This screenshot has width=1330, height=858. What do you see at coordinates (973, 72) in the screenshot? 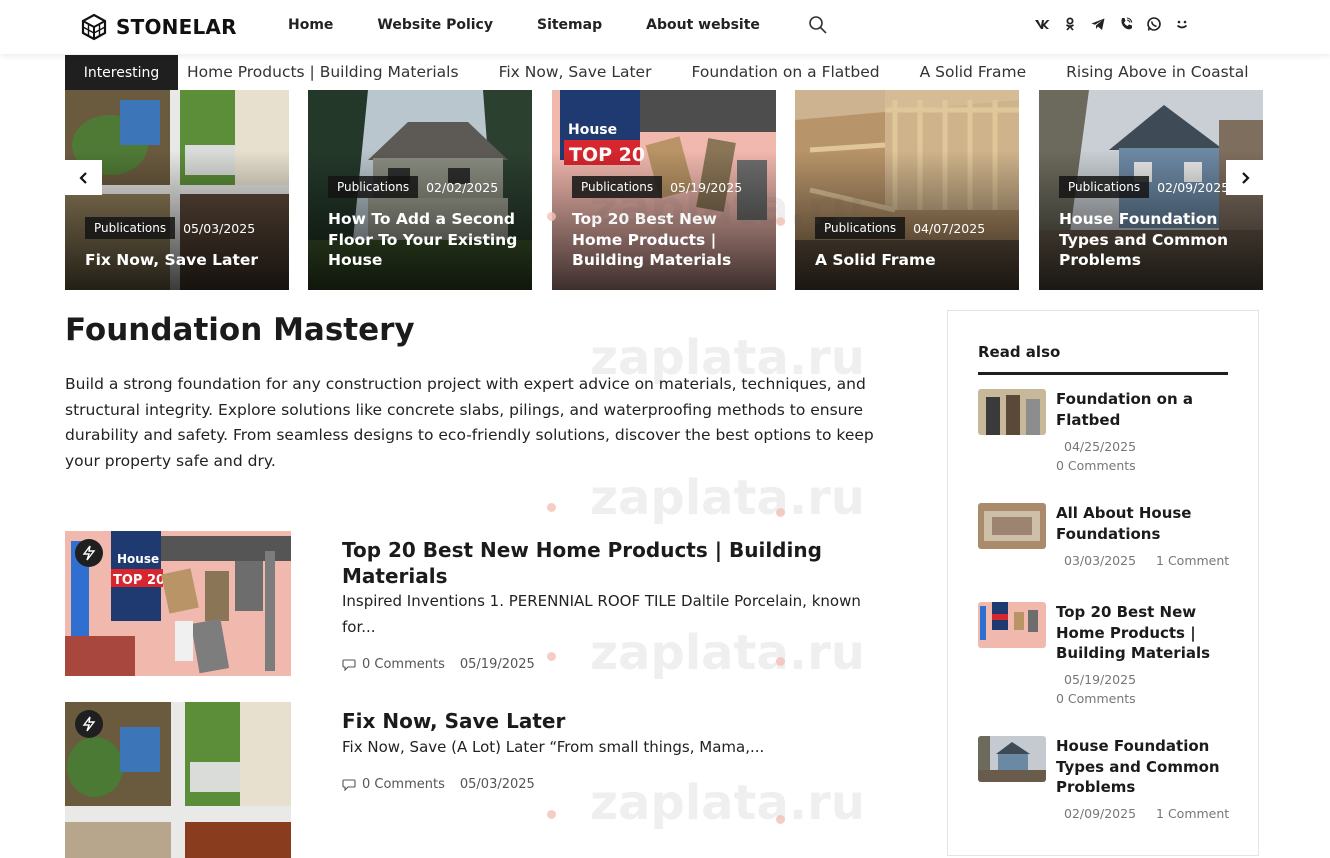
I see `ticker-item: A Solid Frame` at bounding box center [973, 72].